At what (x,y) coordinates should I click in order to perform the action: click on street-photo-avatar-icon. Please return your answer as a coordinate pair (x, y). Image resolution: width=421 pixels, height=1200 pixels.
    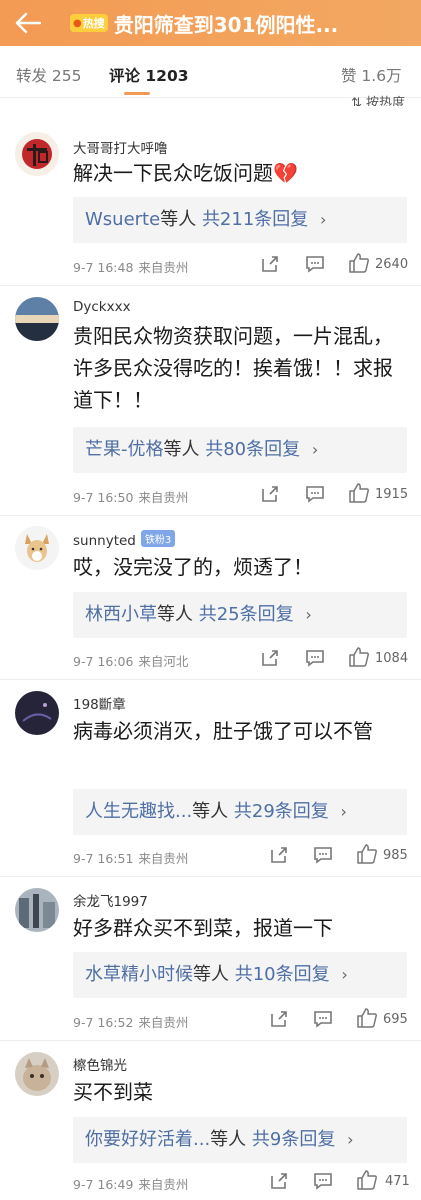
    Looking at the image, I should click on (37, 910).